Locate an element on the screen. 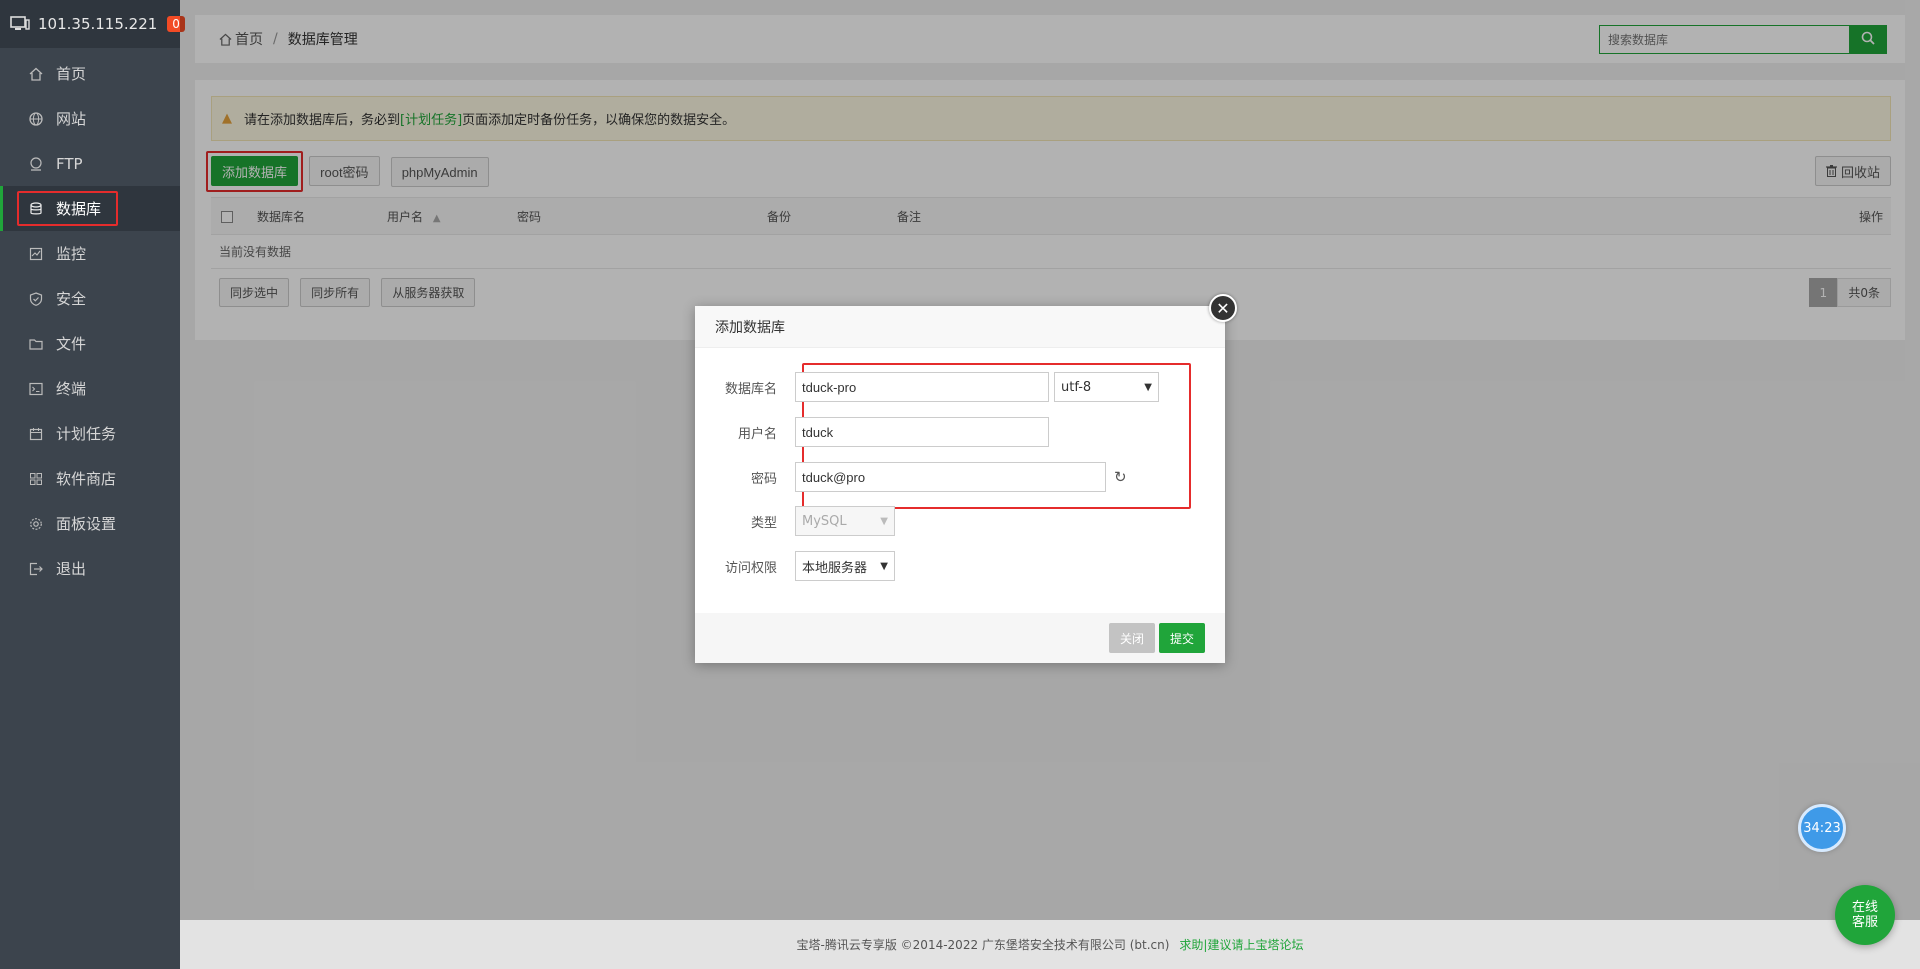 This screenshot has height=969, width=1920. sidebar-item-files: 文件 is located at coordinates (90, 343).